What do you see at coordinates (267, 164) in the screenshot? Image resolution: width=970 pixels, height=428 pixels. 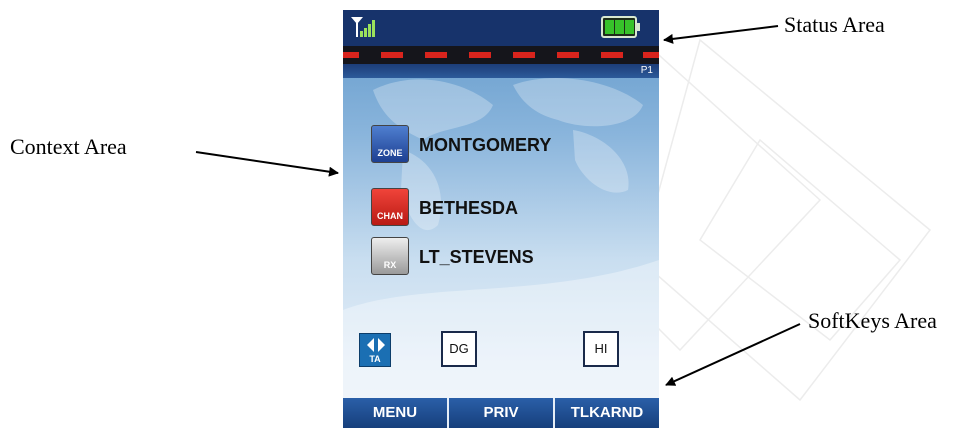 I see `context-area-arrow` at bounding box center [267, 164].